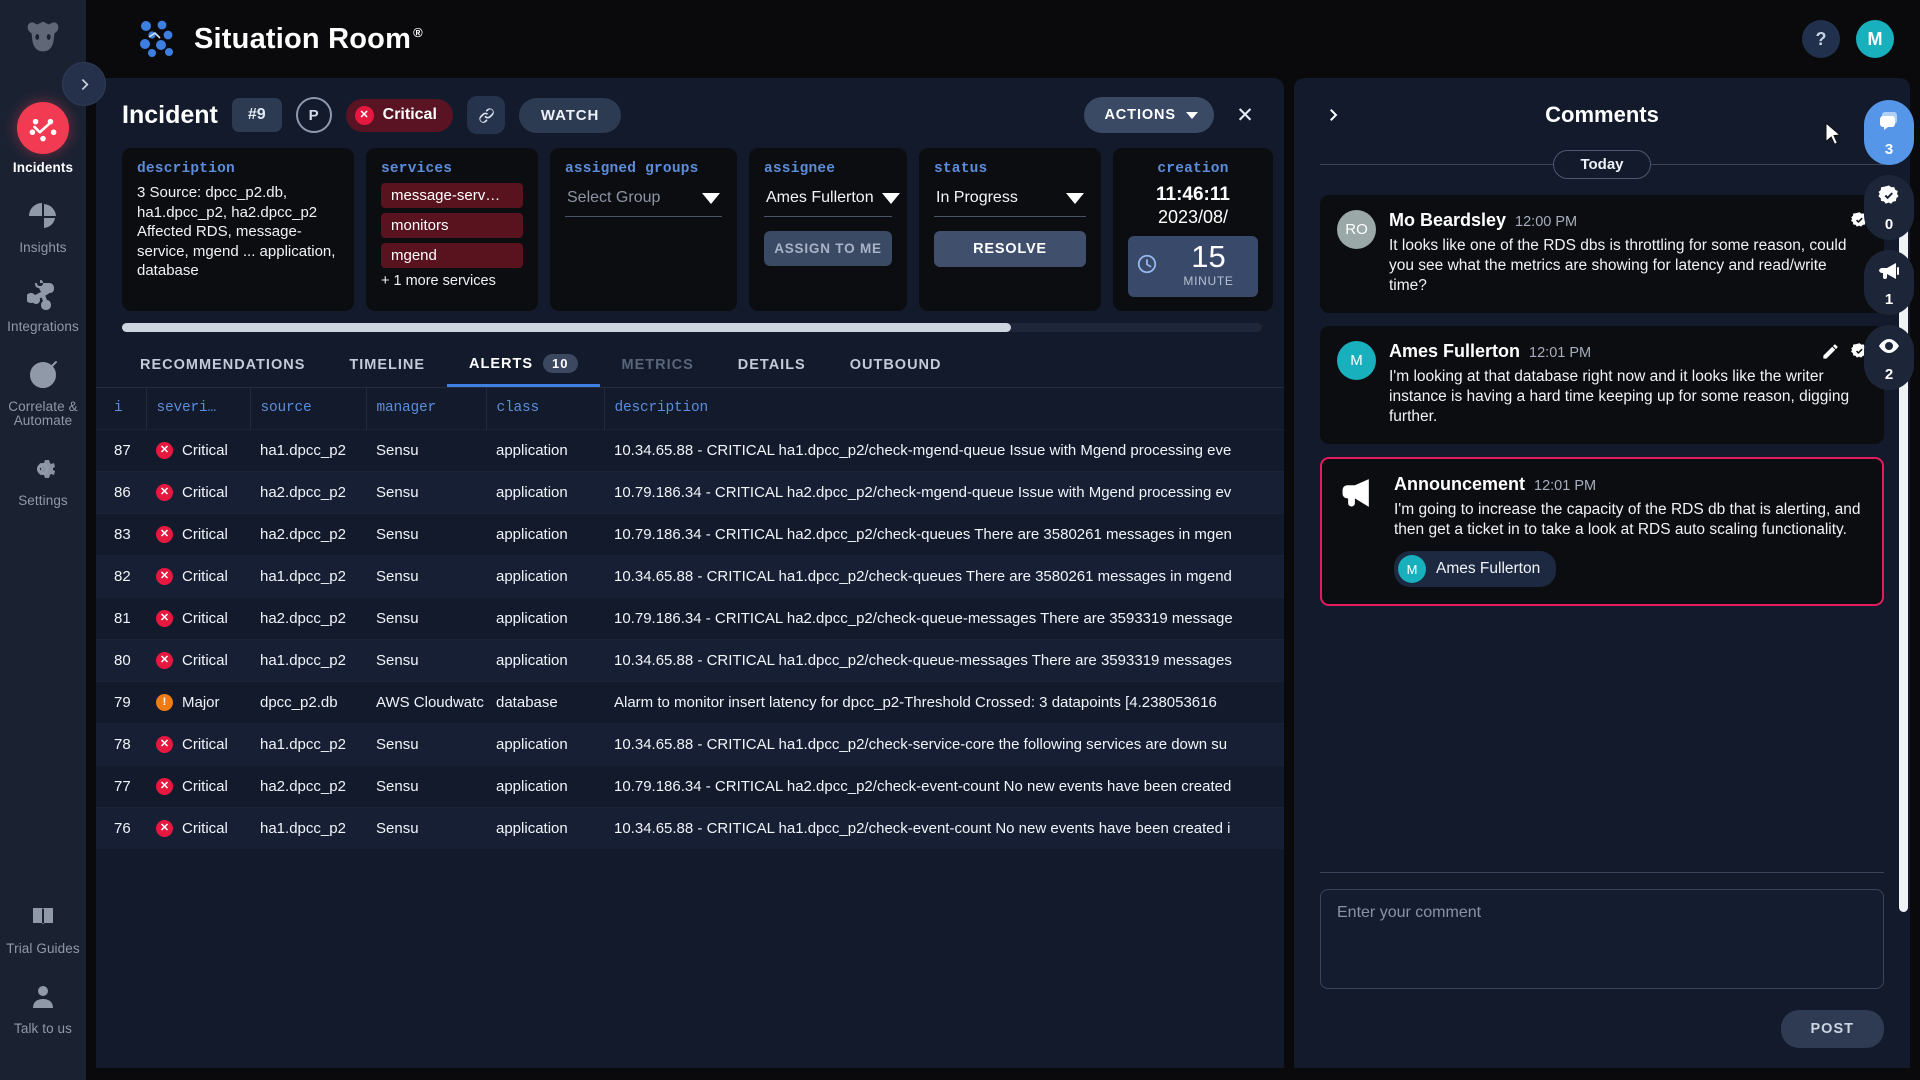 The width and height of the screenshot is (1920, 1080). What do you see at coordinates (397, 828) in the screenshot?
I see `cell-manager: Sensu` at bounding box center [397, 828].